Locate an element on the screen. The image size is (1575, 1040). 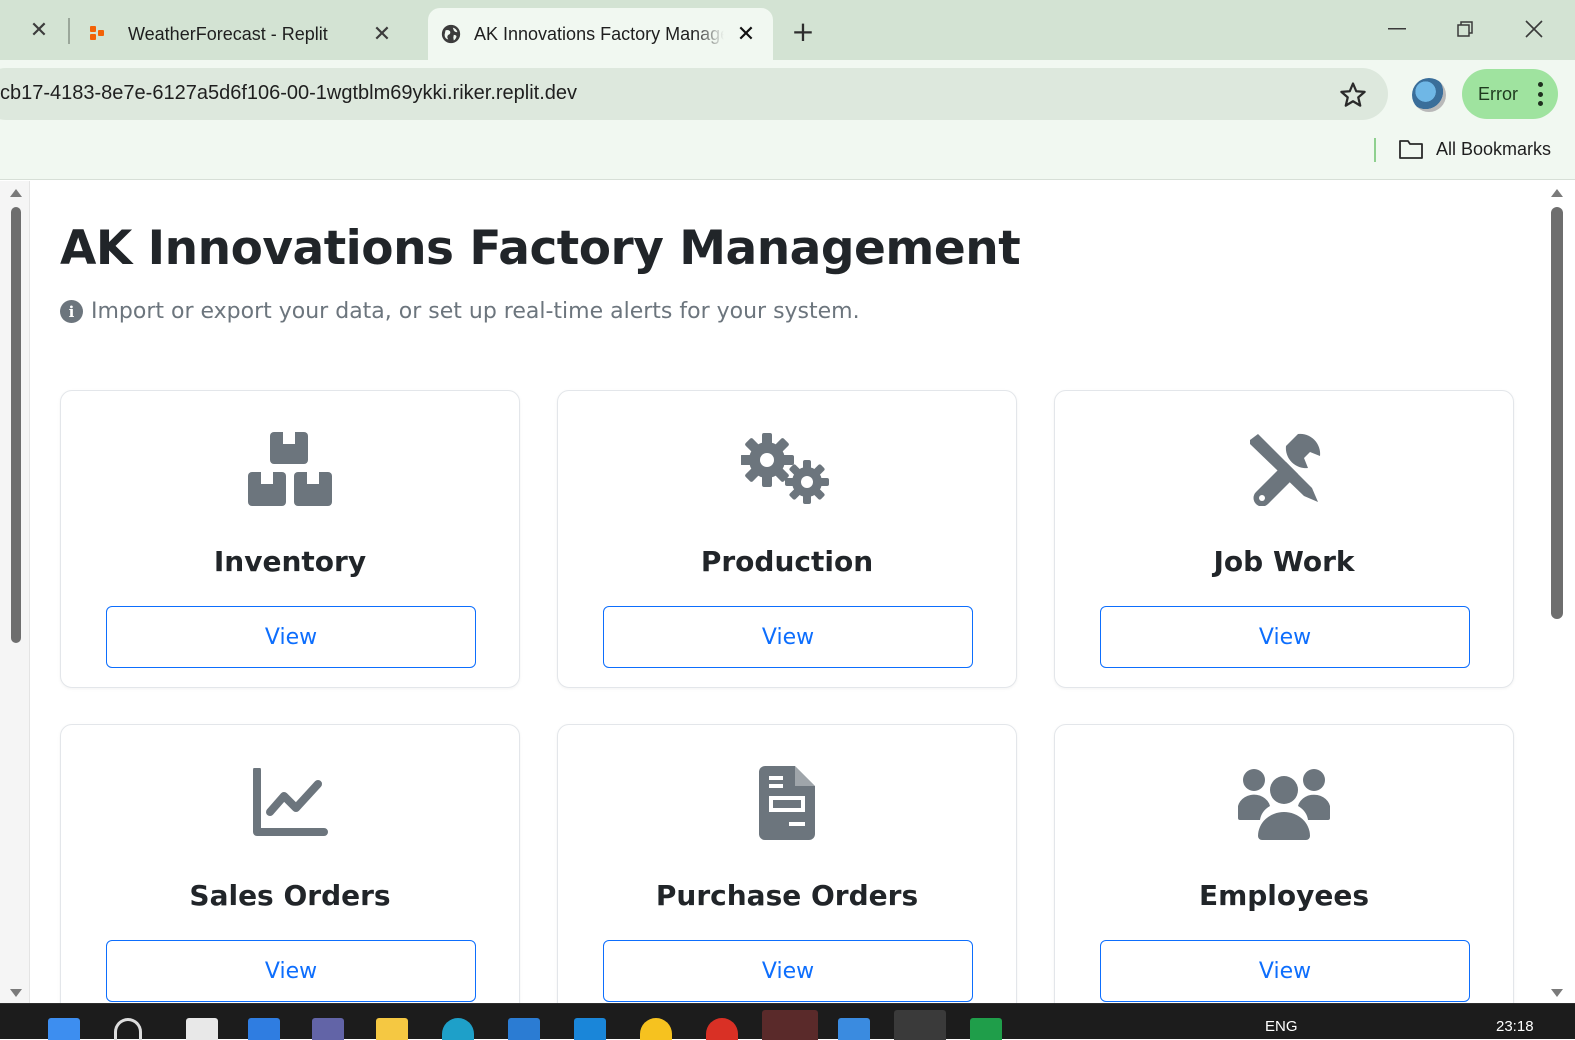
card-purchase-orders: Purchase Orders View is located at coordinates (787, 863).